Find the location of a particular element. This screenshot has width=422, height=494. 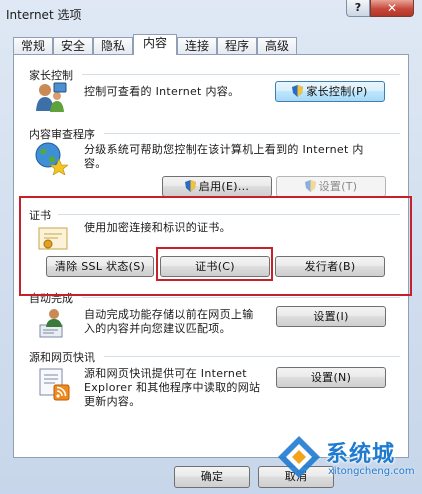

feeds-description-line1: 源和网页快讯提供可在 Internet is located at coordinates (165, 373).